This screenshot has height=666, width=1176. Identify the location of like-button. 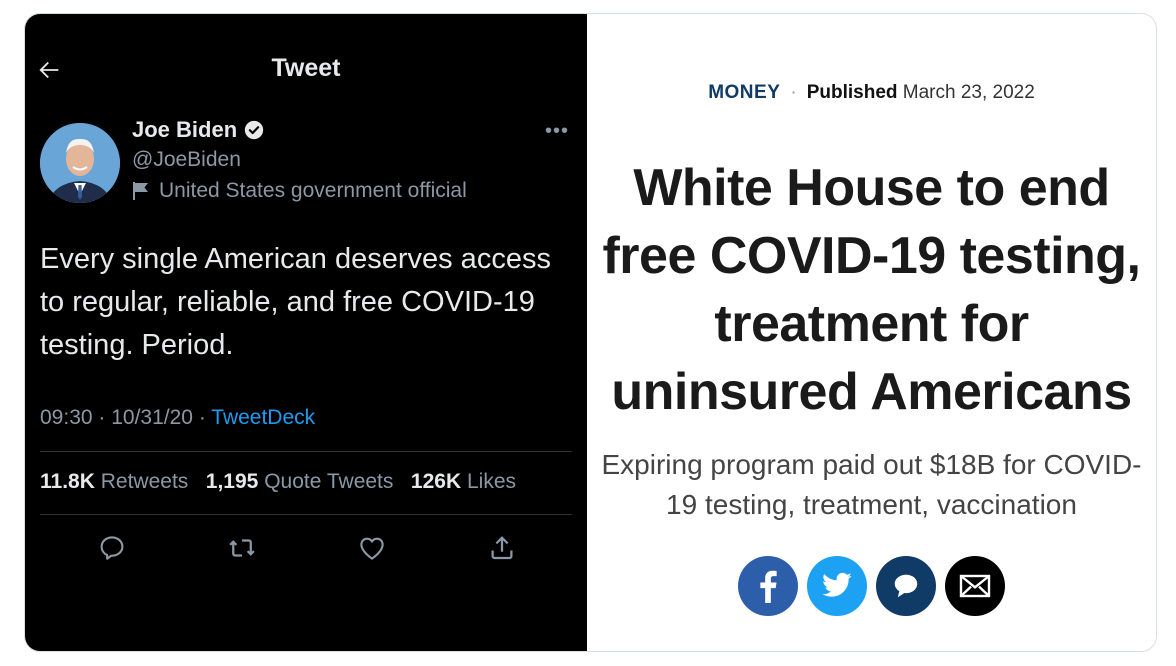
(372, 548).